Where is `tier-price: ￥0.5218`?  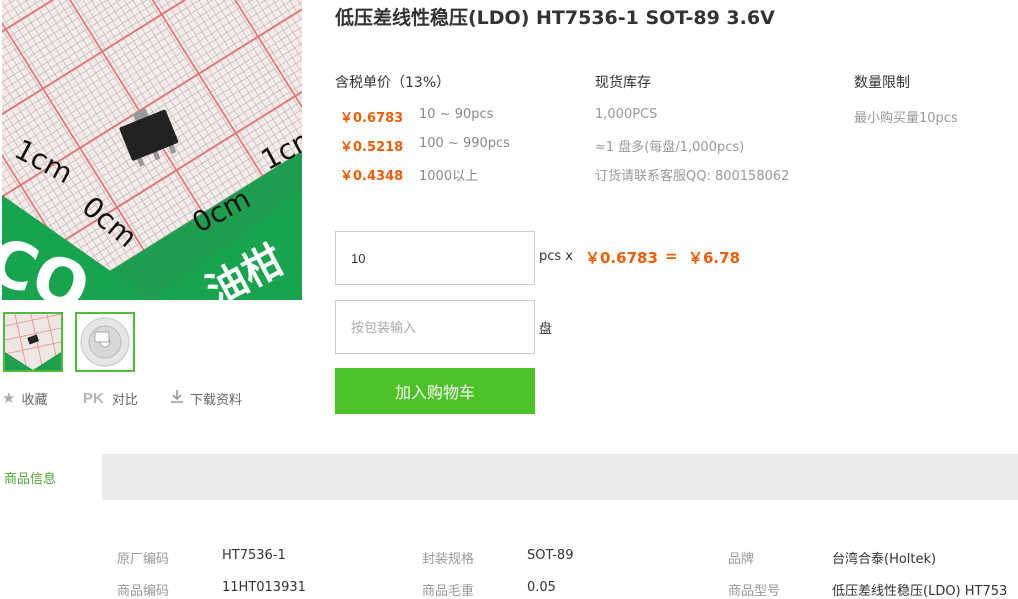 tier-price: ￥0.5218 is located at coordinates (372, 147).